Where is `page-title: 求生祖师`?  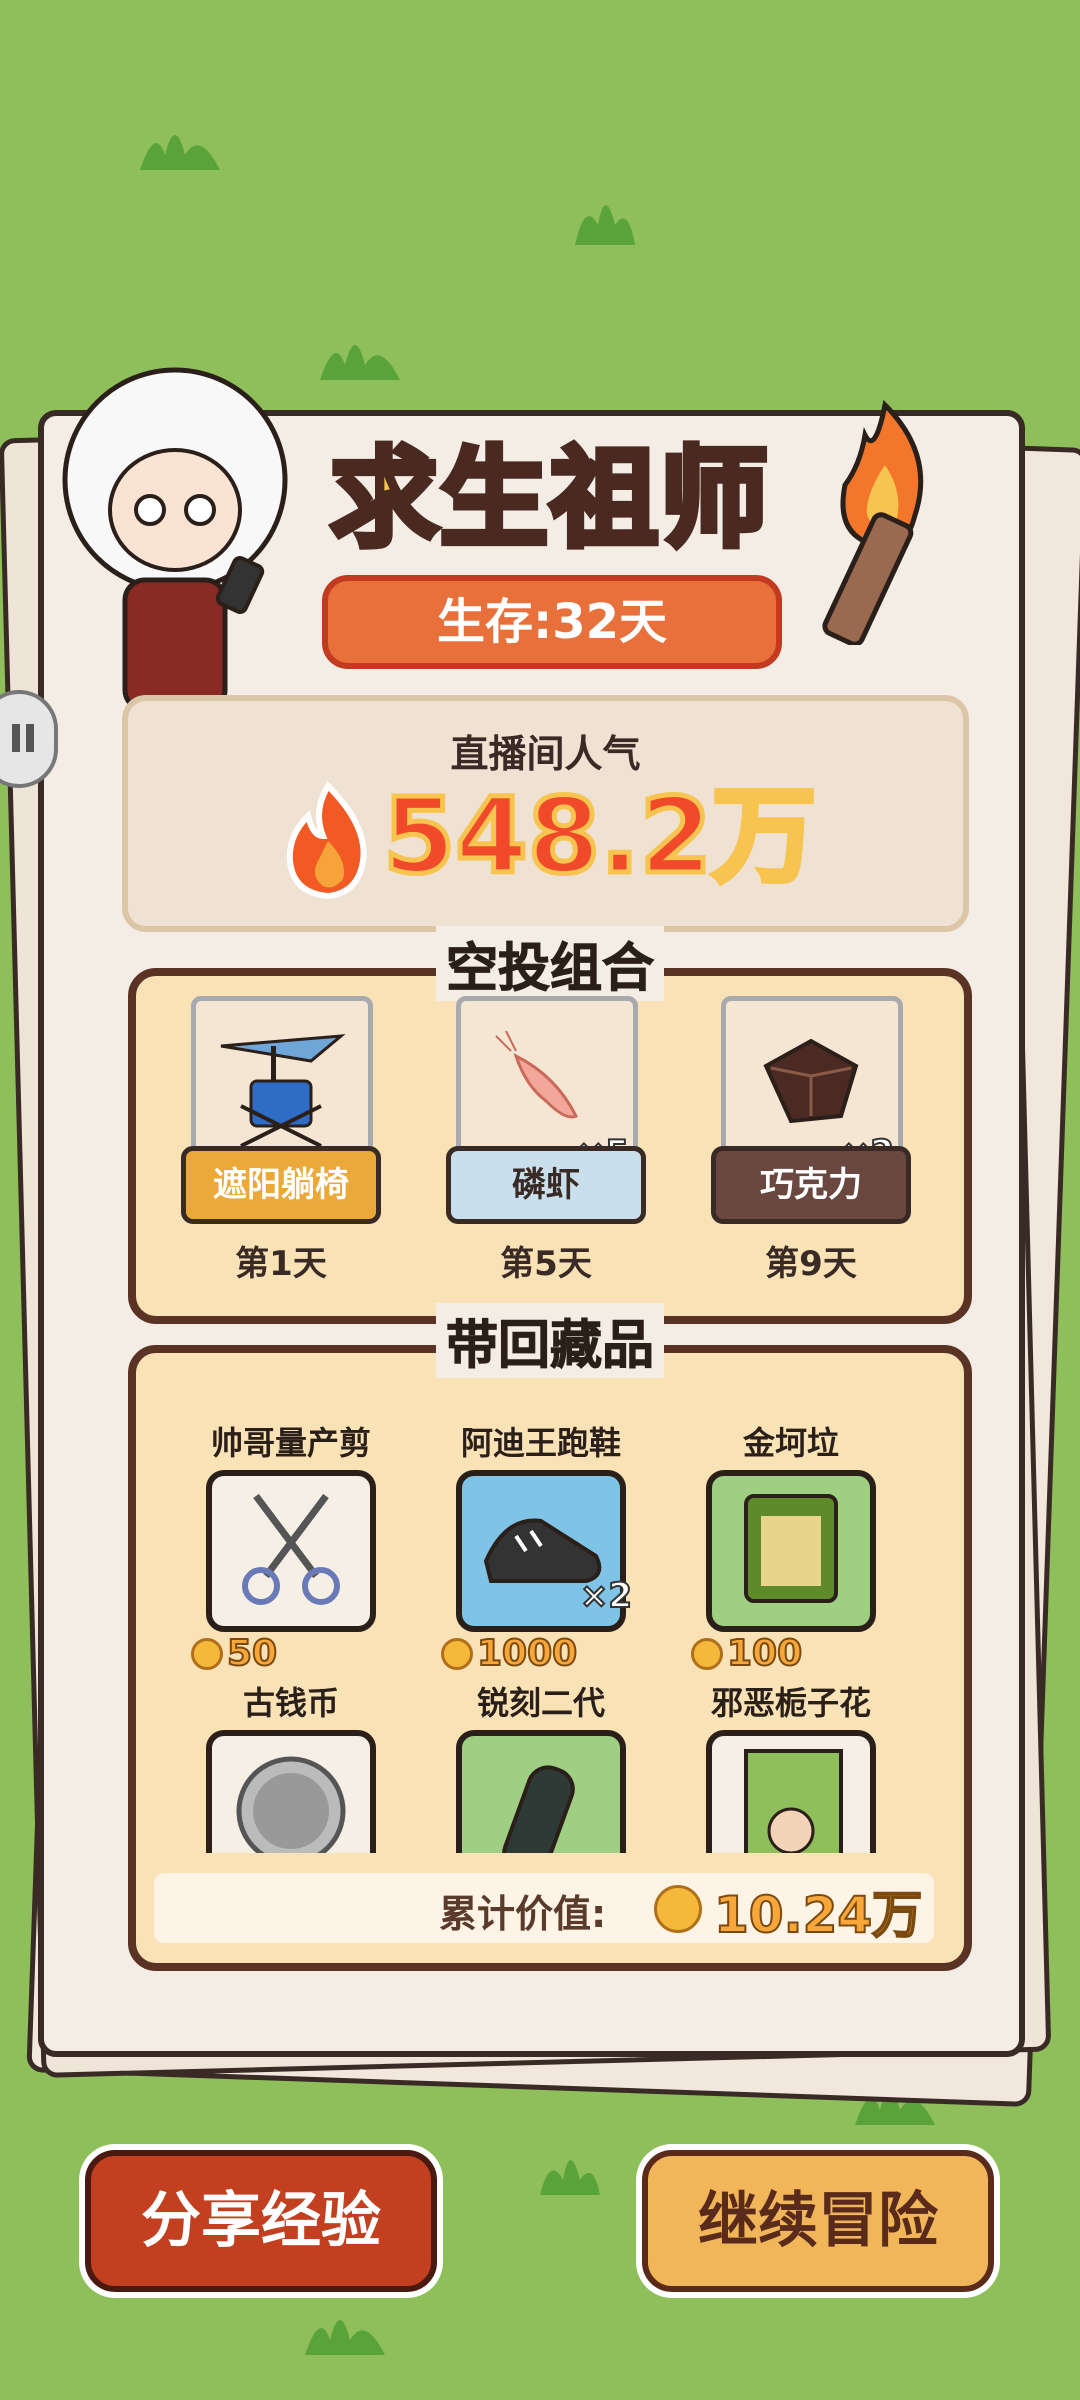 page-title: 求生祖师 is located at coordinates (549, 499).